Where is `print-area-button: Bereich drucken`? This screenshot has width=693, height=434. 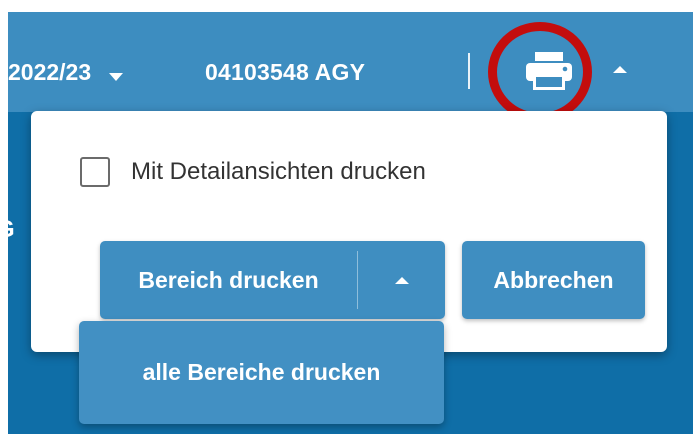
print-area-button: Bereich drucken is located at coordinates (228, 280).